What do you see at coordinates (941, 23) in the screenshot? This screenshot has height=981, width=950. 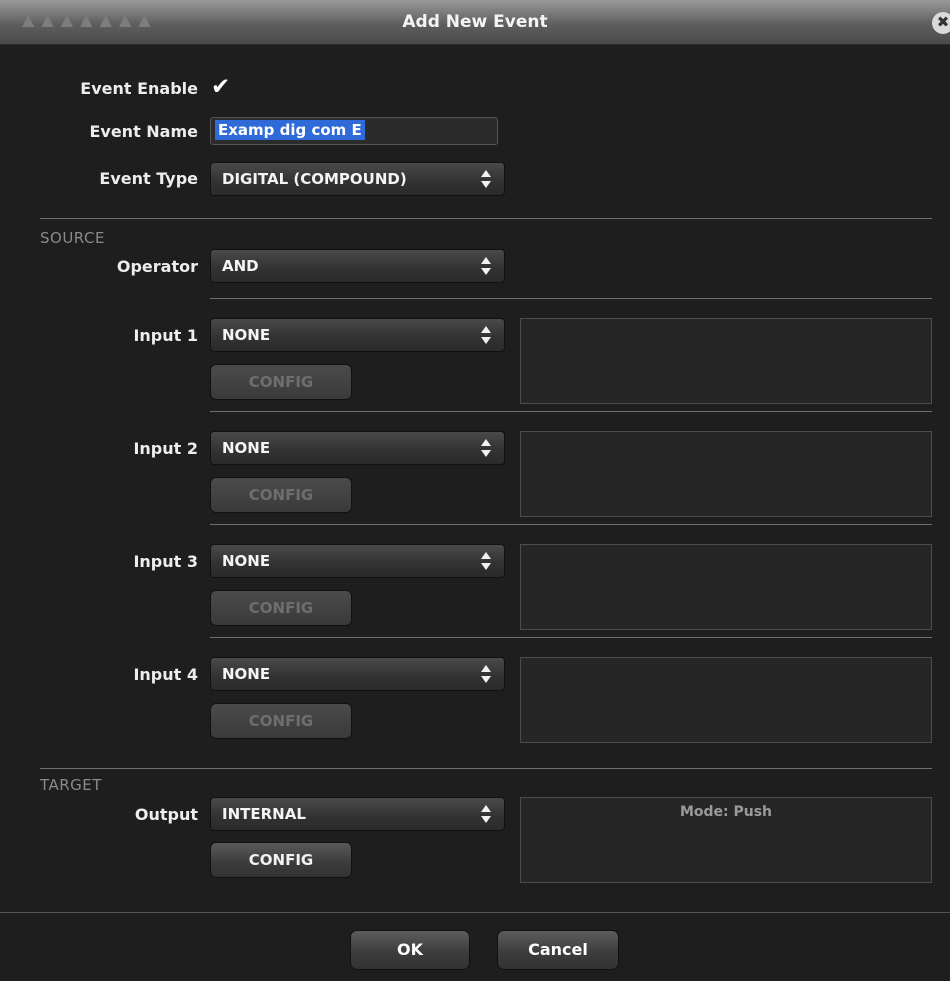 I see `close-icon: ✖` at bounding box center [941, 23].